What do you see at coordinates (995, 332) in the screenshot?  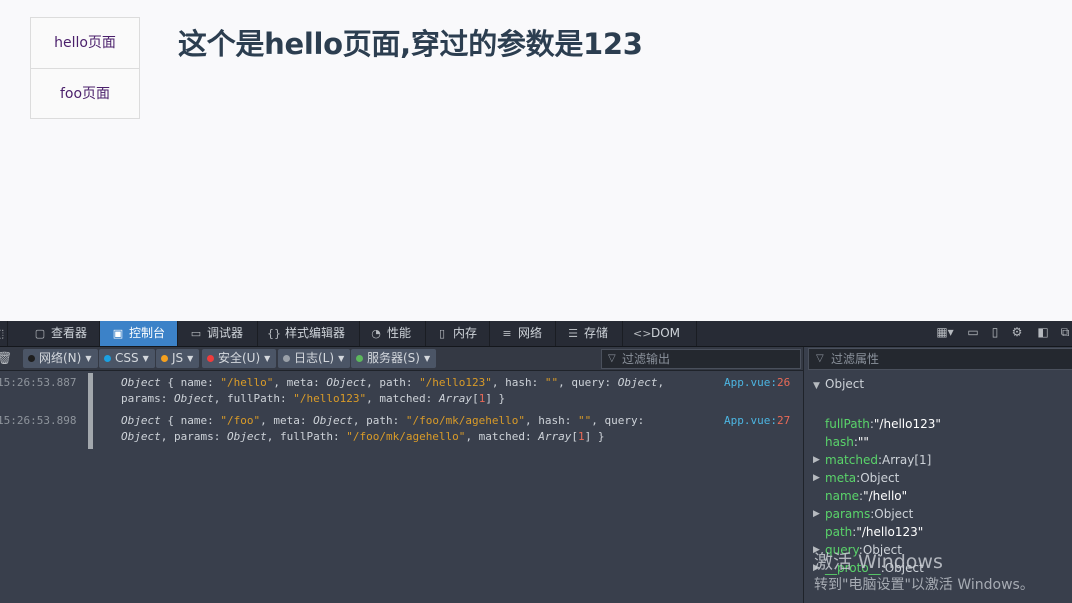 I see `screenshot-icon: ▯` at bounding box center [995, 332].